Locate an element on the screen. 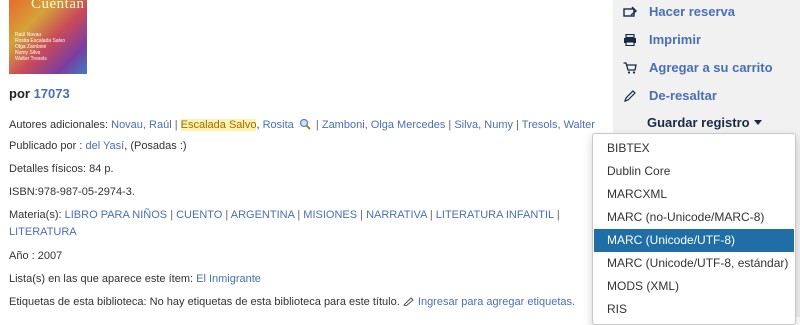  tag-icon is located at coordinates (408, 301).